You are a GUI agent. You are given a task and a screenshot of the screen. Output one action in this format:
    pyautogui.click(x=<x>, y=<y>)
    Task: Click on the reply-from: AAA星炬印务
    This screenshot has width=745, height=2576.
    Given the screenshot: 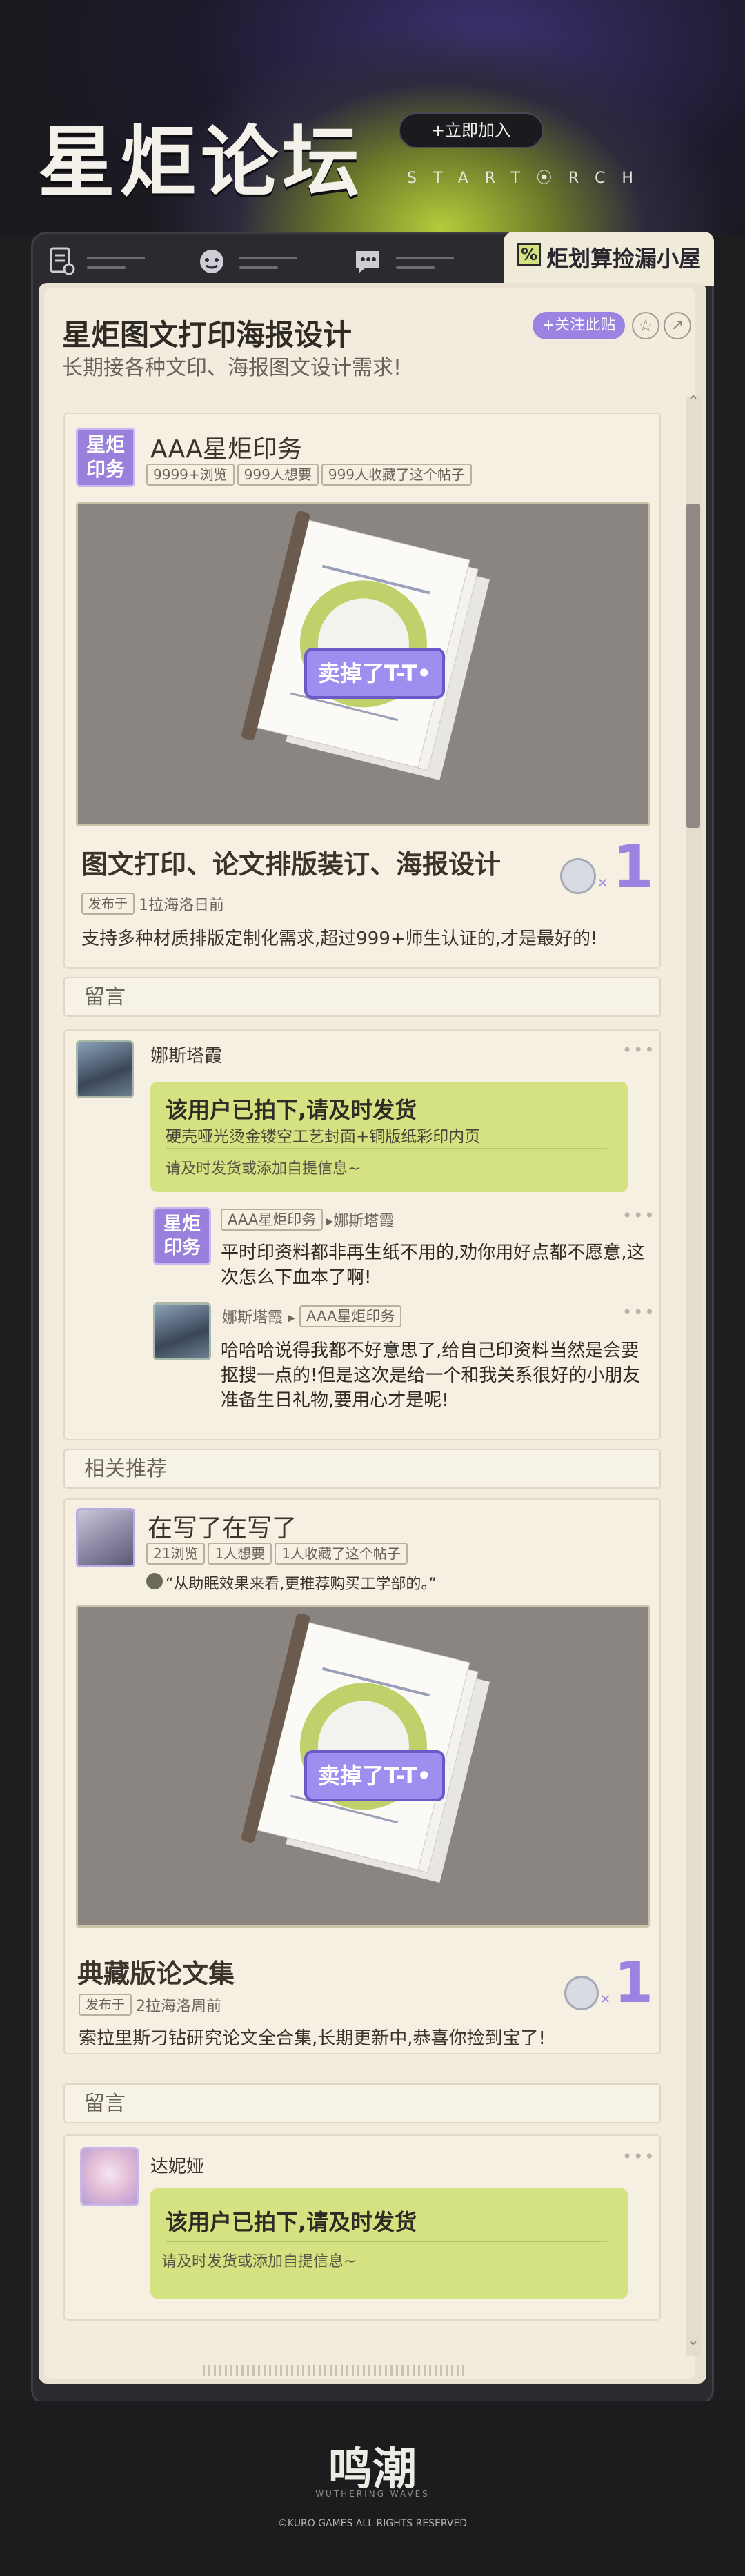 What is the action you would take?
    pyautogui.click(x=272, y=1220)
    